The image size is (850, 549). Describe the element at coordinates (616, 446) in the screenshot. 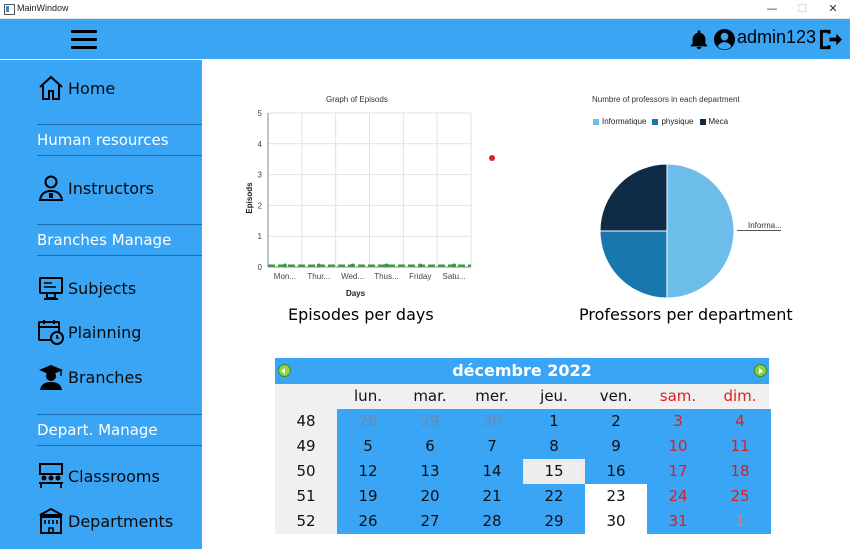

I see `calendar-day: 9` at that location.